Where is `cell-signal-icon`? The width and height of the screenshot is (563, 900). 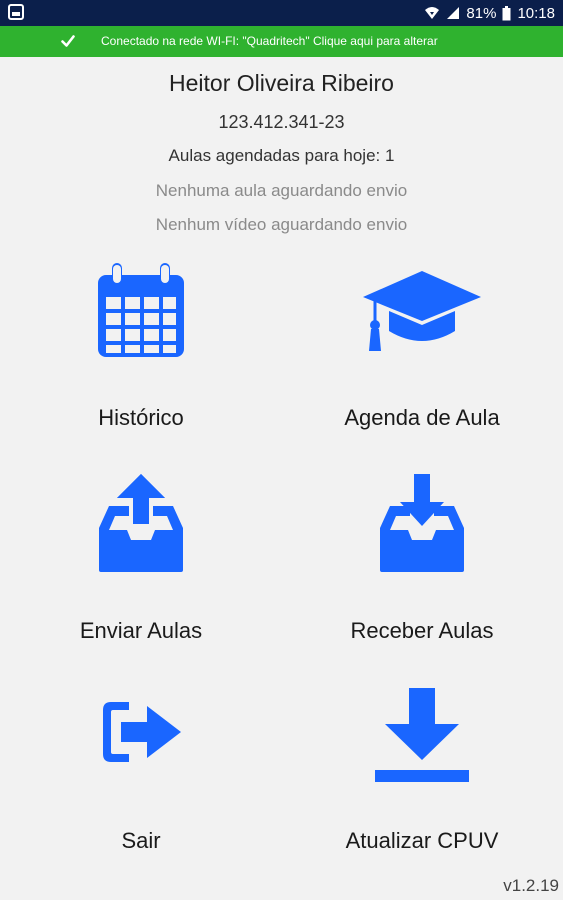
cell-signal-icon is located at coordinates (453, 13).